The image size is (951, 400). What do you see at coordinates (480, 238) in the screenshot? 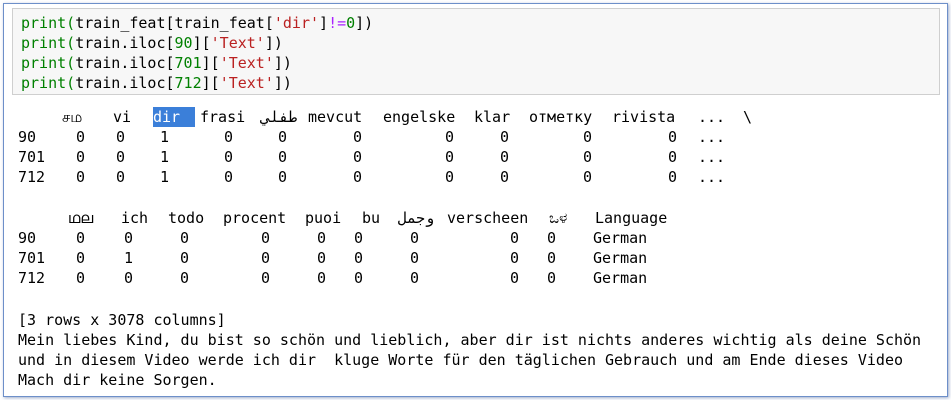
I see `table-row: 90 0 0 0 0 0 0 0 0 0 German` at bounding box center [480, 238].